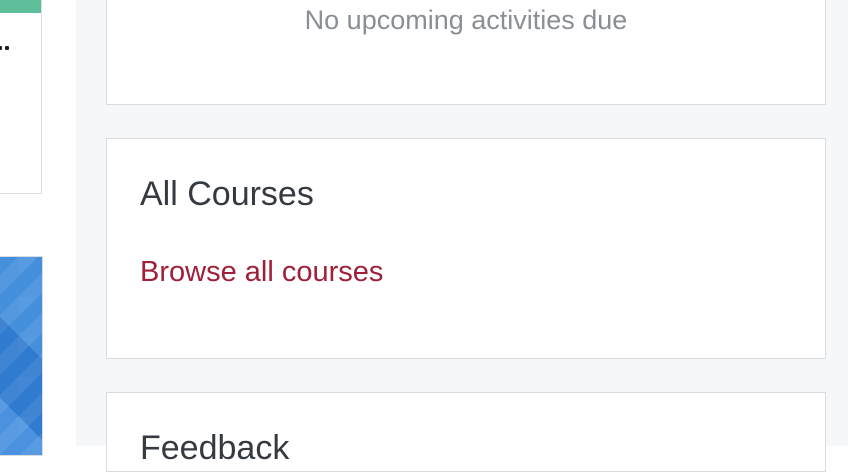 This screenshot has height=472, width=848. I want to click on block-title: Feedback, so click(215, 448).